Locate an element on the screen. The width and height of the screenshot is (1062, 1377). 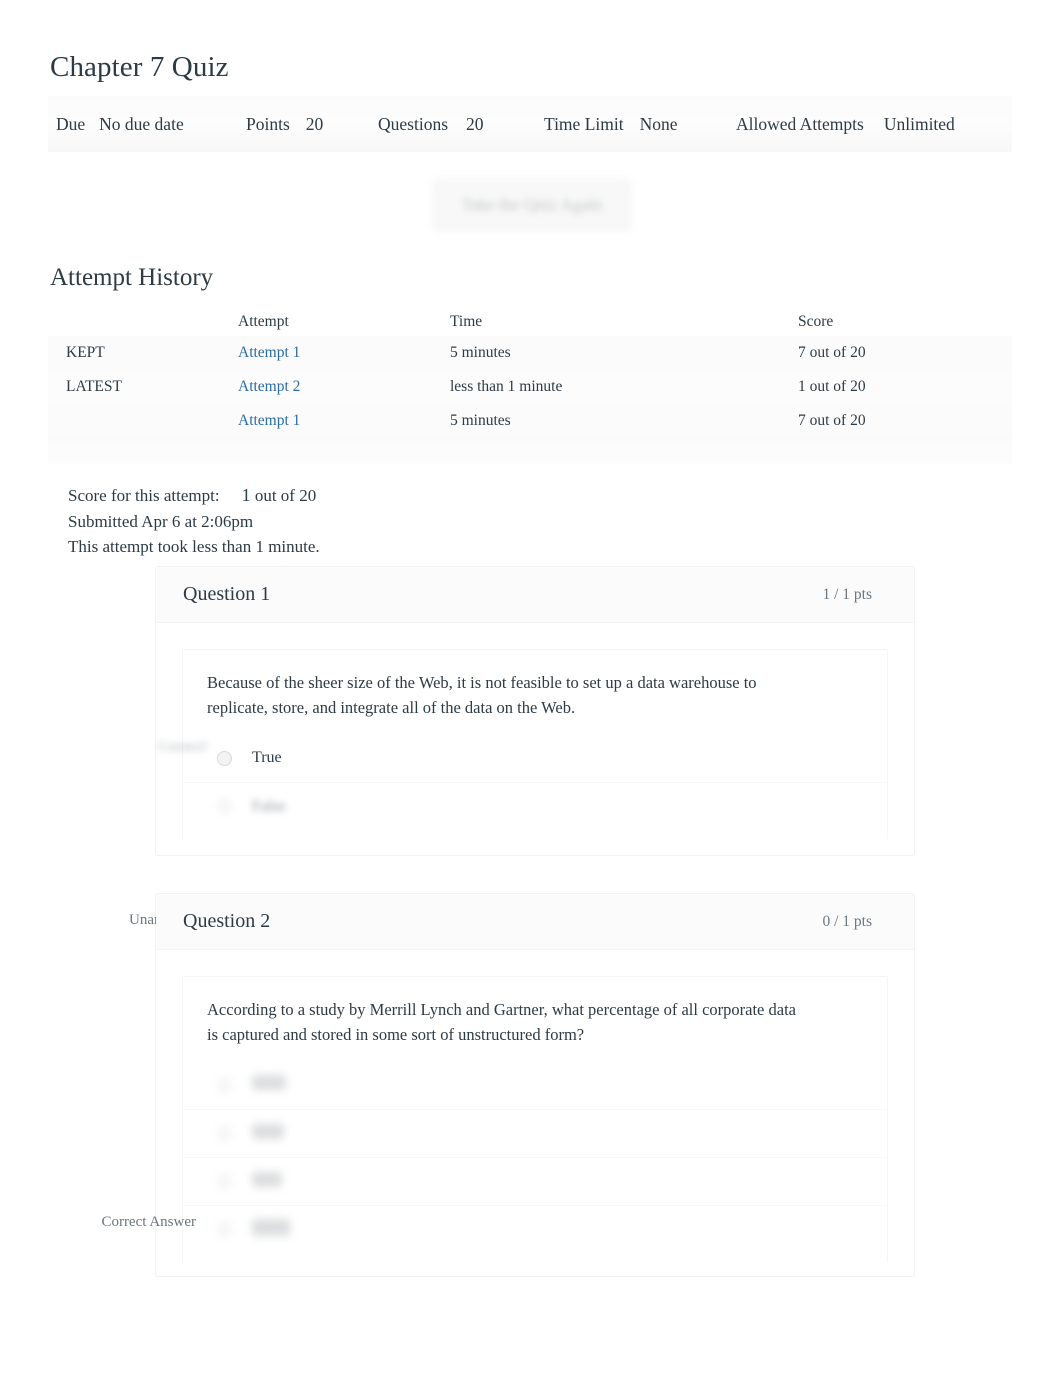
score-for-attempt-label: Score for this attempt: is located at coordinates (144, 495).